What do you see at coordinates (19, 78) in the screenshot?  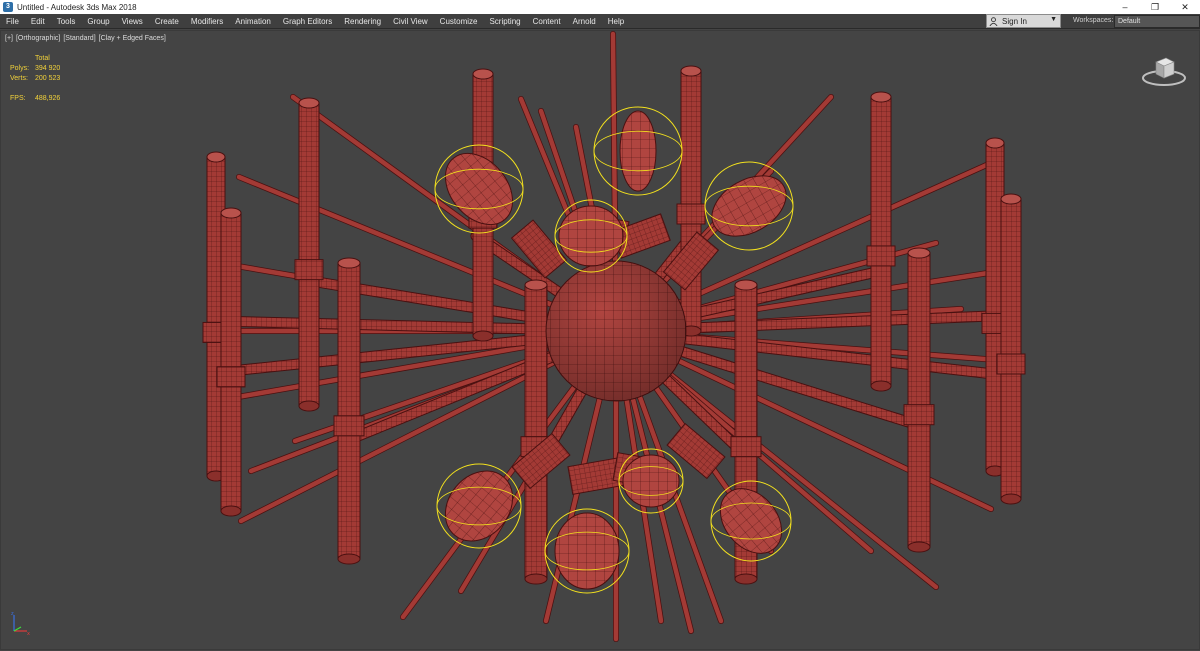 I see `stats-verts-label: Verts:` at bounding box center [19, 78].